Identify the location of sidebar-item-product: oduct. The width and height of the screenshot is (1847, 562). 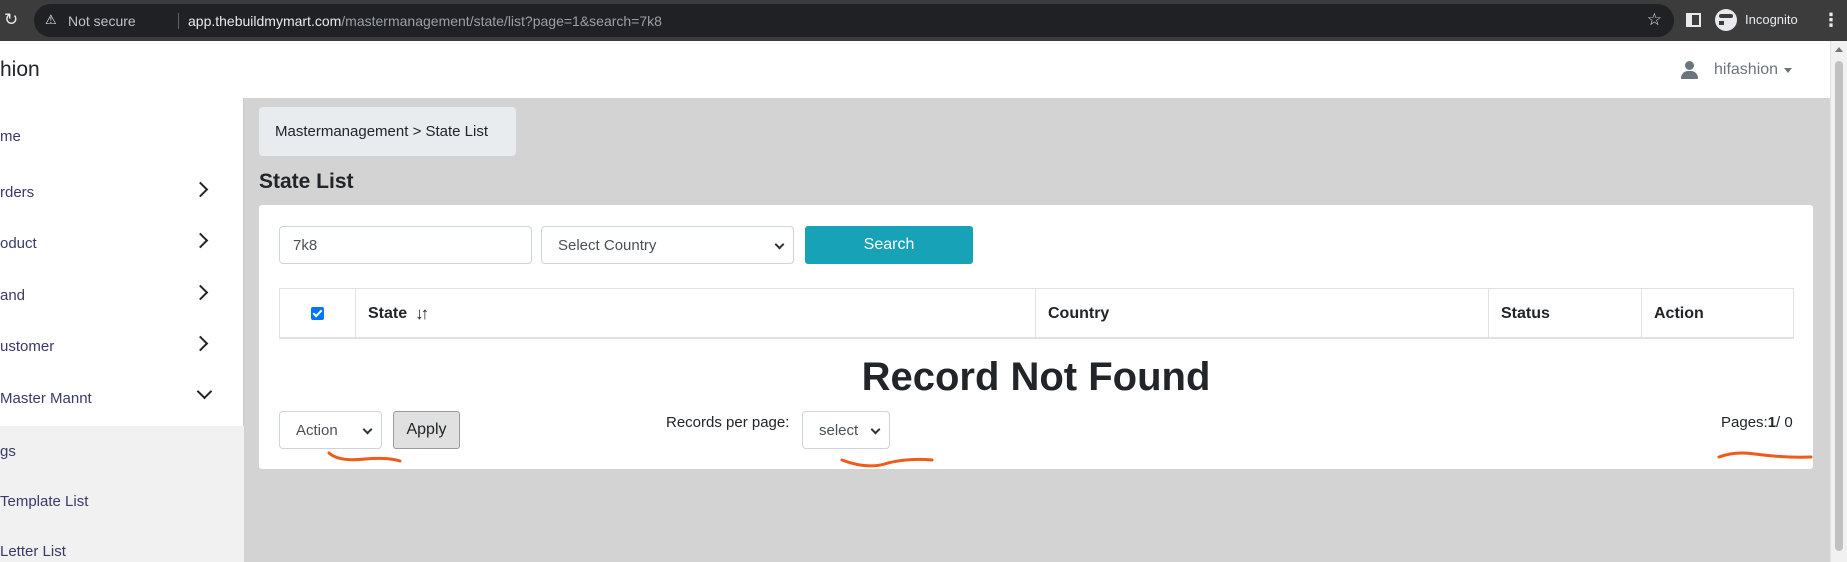
(122, 243).